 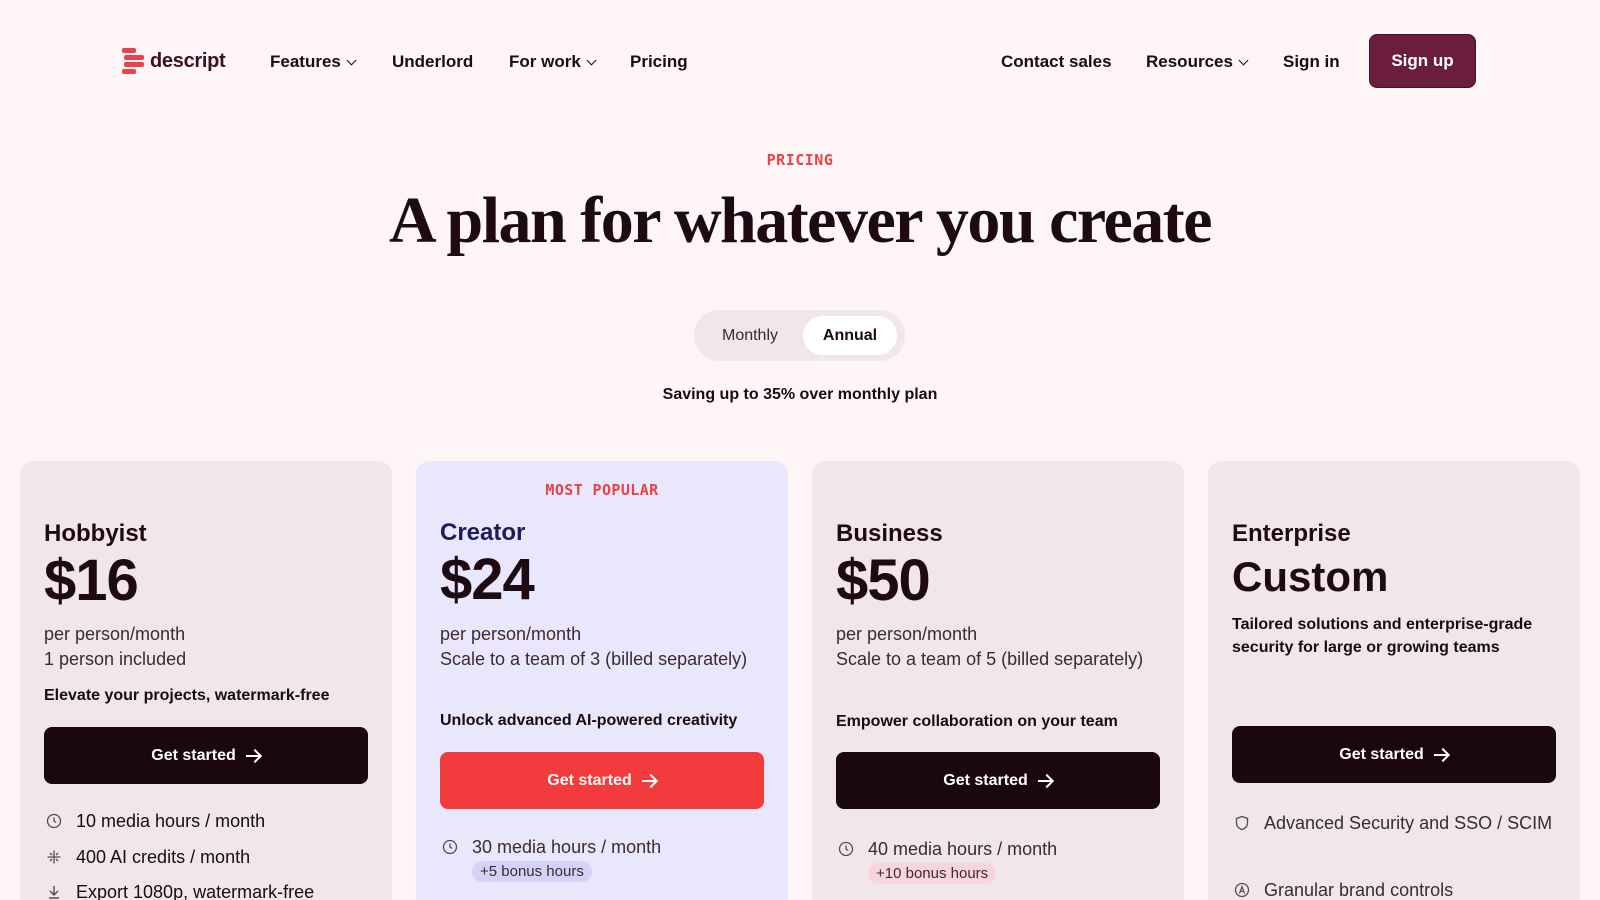 I want to click on feature-item: 400 AI credits / month, so click(x=209, y=857).